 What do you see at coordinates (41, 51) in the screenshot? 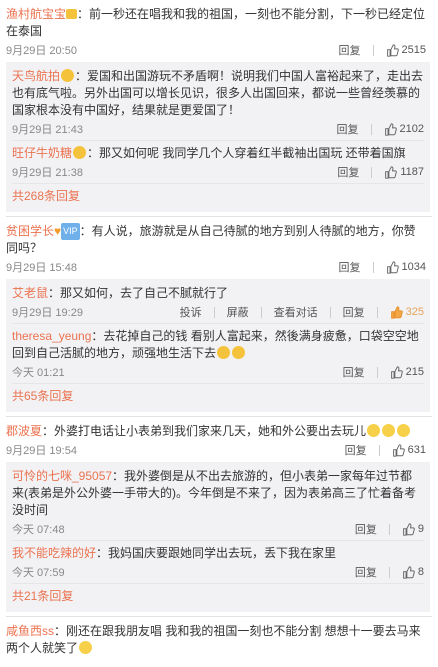
I see `comment-time: 9月29日 20:50` at bounding box center [41, 51].